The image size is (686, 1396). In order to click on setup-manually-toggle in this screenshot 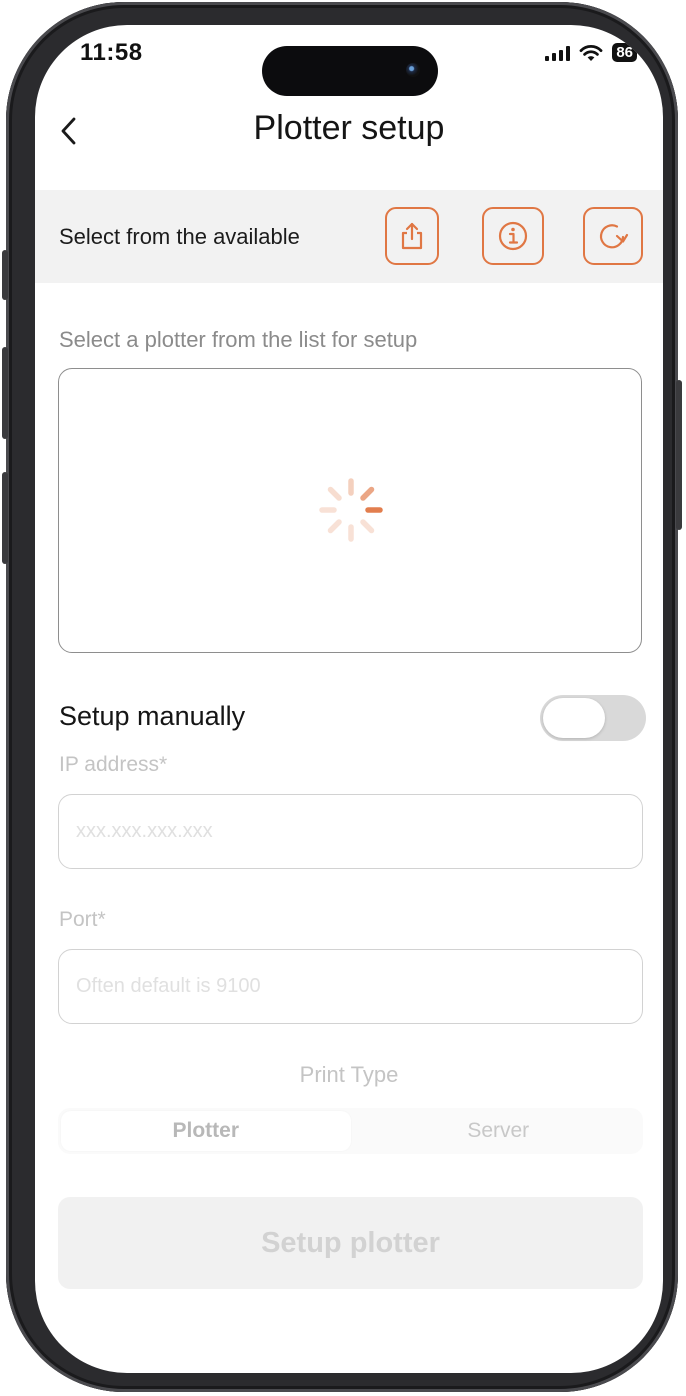, I will do `click(593, 718)`.